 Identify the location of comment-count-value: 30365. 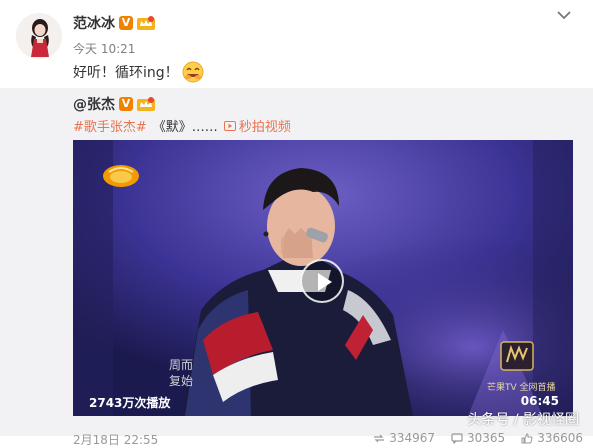
(486, 438).